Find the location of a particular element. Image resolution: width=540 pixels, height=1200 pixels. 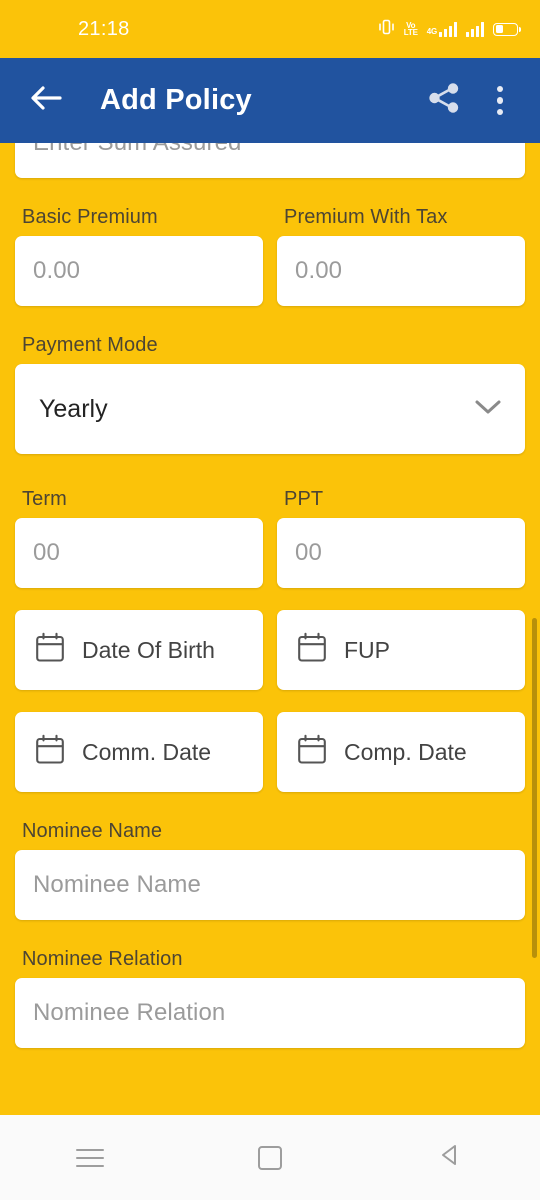

back-nav-button is located at coordinates (450, 1158).